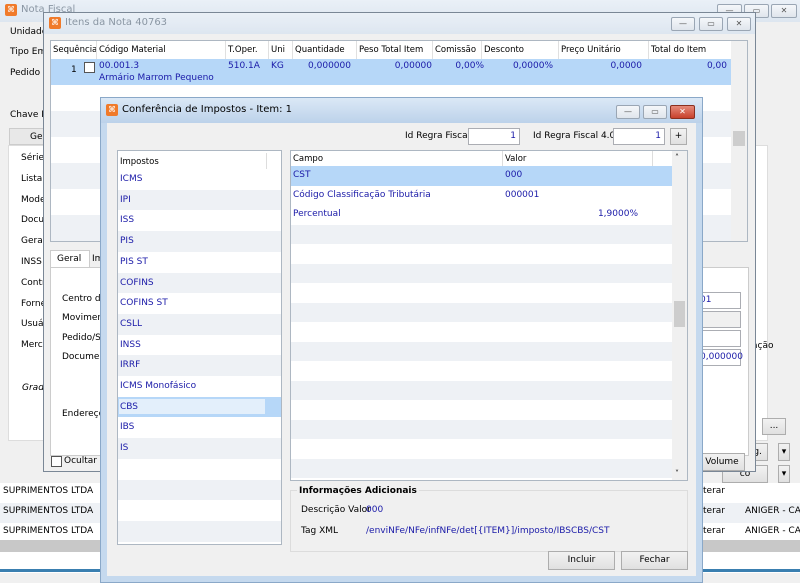 The width and height of the screenshot is (800, 583). I want to click on panel-label: Docu, so click(33, 220).